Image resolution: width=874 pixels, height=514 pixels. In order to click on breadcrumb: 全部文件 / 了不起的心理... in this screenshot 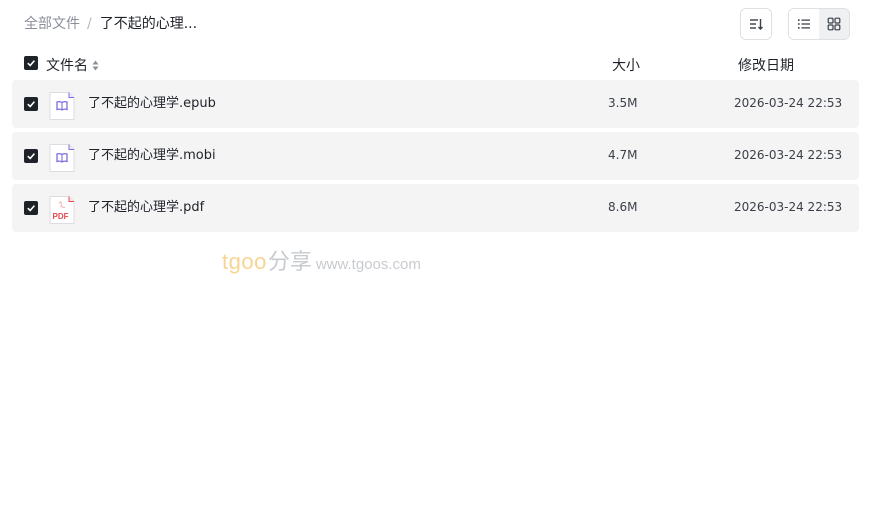, I will do `click(110, 24)`.